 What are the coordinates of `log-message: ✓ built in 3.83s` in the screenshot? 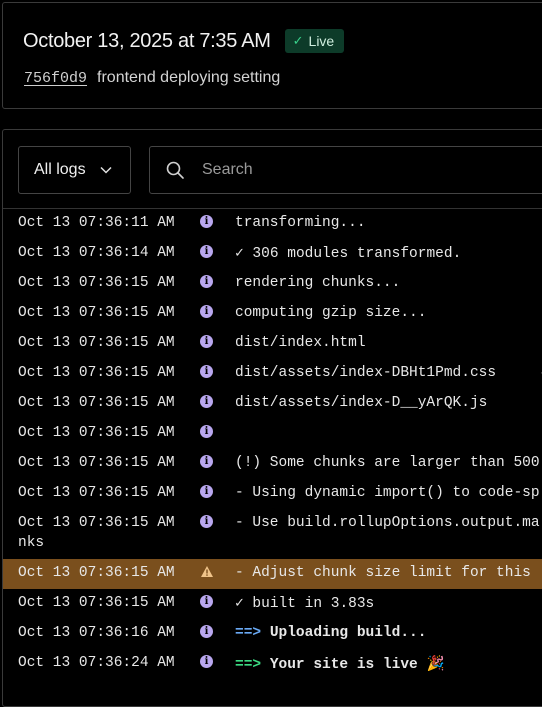 It's located at (304, 603).